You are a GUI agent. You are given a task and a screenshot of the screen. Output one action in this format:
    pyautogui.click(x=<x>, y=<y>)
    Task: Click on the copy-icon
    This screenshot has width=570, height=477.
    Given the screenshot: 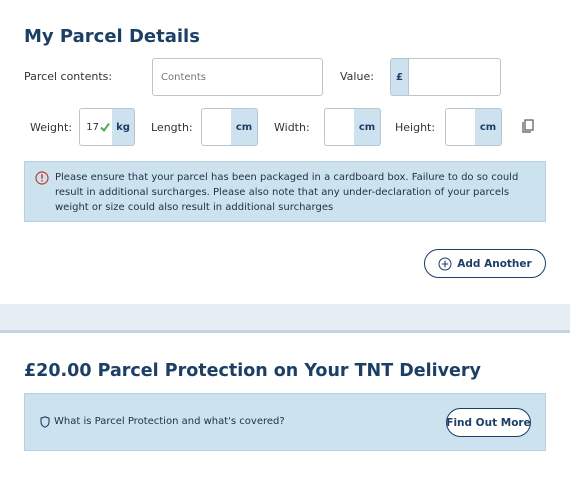 What is the action you would take?
    pyautogui.click(x=528, y=126)
    